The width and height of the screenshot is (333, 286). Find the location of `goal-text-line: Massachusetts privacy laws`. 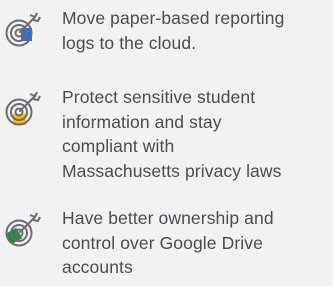

goal-text-line: Massachusetts privacy laws is located at coordinates (172, 170).